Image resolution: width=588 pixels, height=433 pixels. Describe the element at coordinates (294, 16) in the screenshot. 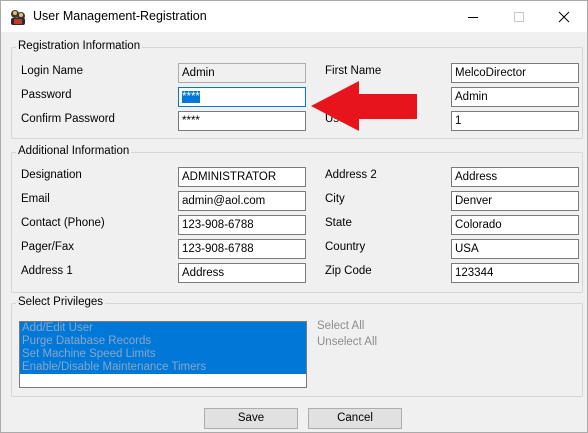

I see `title-bar: User Management-Registration` at that location.